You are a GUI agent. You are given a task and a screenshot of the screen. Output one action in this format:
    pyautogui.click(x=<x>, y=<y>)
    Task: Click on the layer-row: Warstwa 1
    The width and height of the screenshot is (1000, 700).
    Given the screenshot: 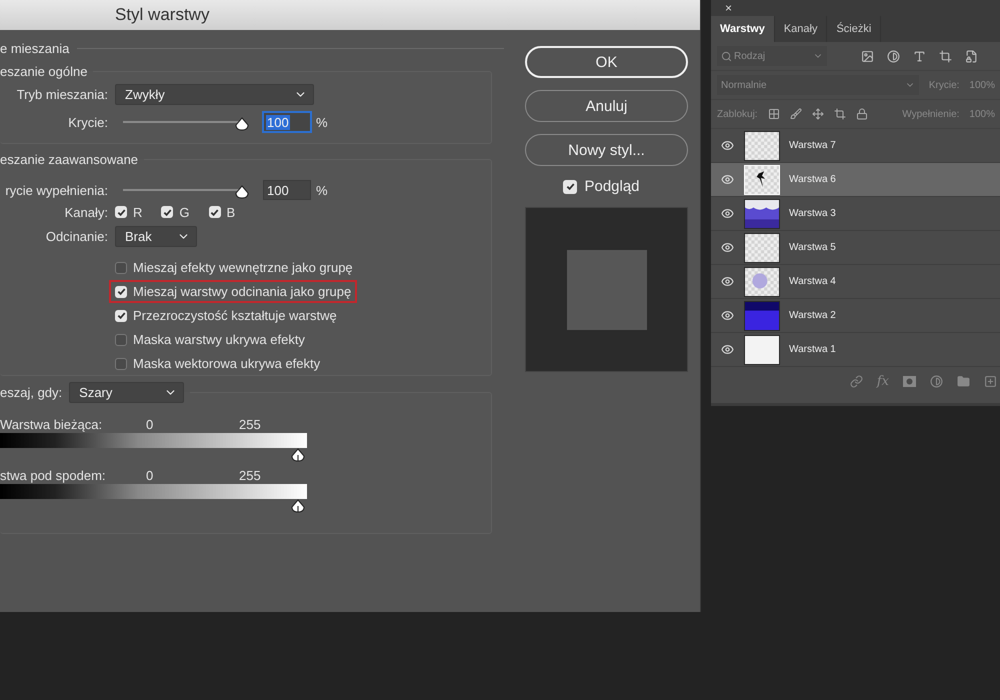 What is the action you would take?
    pyautogui.click(x=855, y=350)
    